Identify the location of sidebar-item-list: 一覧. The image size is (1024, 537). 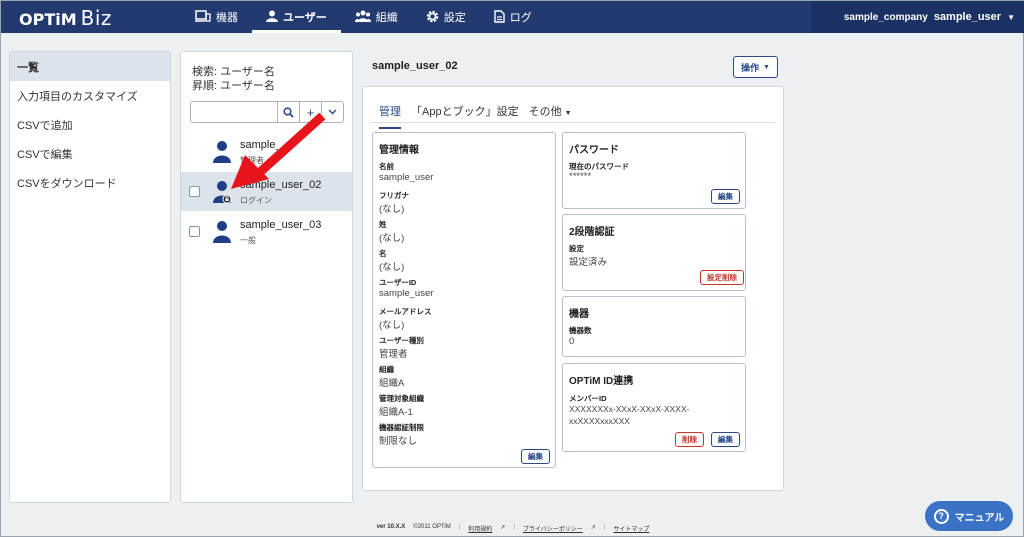
(90, 66).